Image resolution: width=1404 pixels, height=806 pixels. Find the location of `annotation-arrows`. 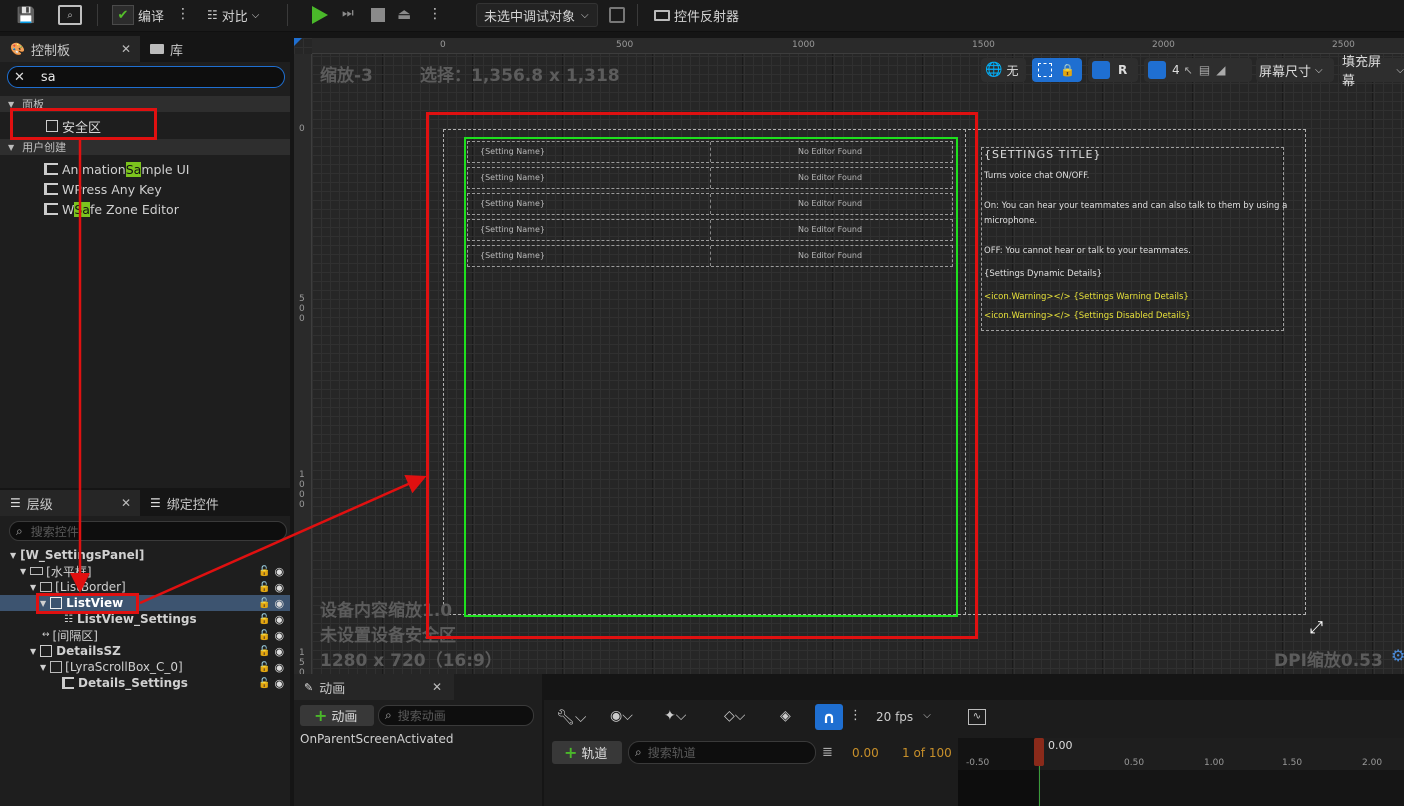

annotation-arrows is located at coordinates (248, 372).